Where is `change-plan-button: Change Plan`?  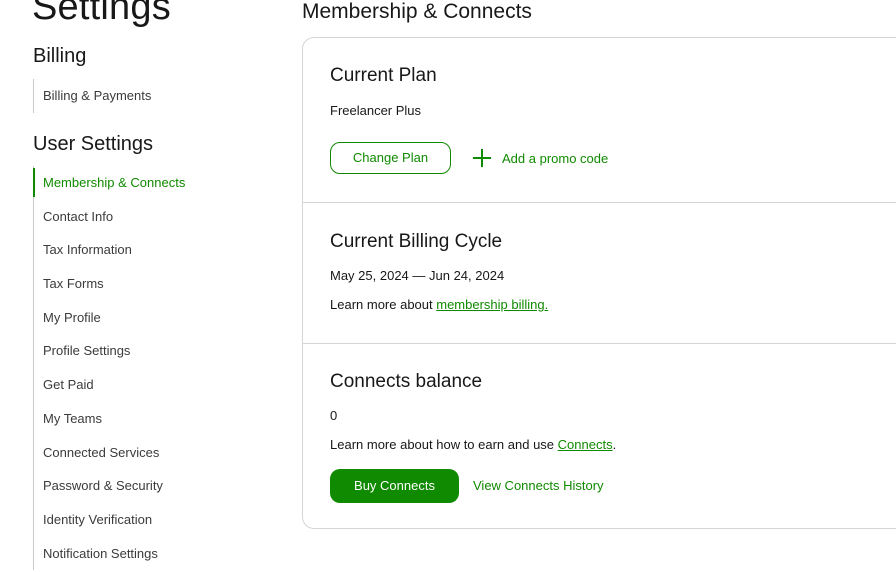 change-plan-button: Change Plan is located at coordinates (390, 158).